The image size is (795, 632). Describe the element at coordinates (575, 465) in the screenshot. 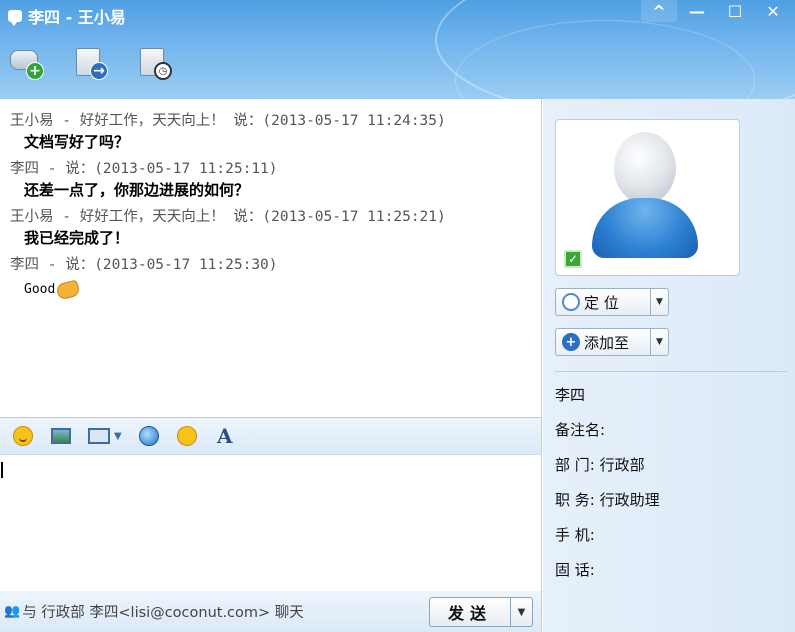

I see `department-label: 部 门:` at that location.